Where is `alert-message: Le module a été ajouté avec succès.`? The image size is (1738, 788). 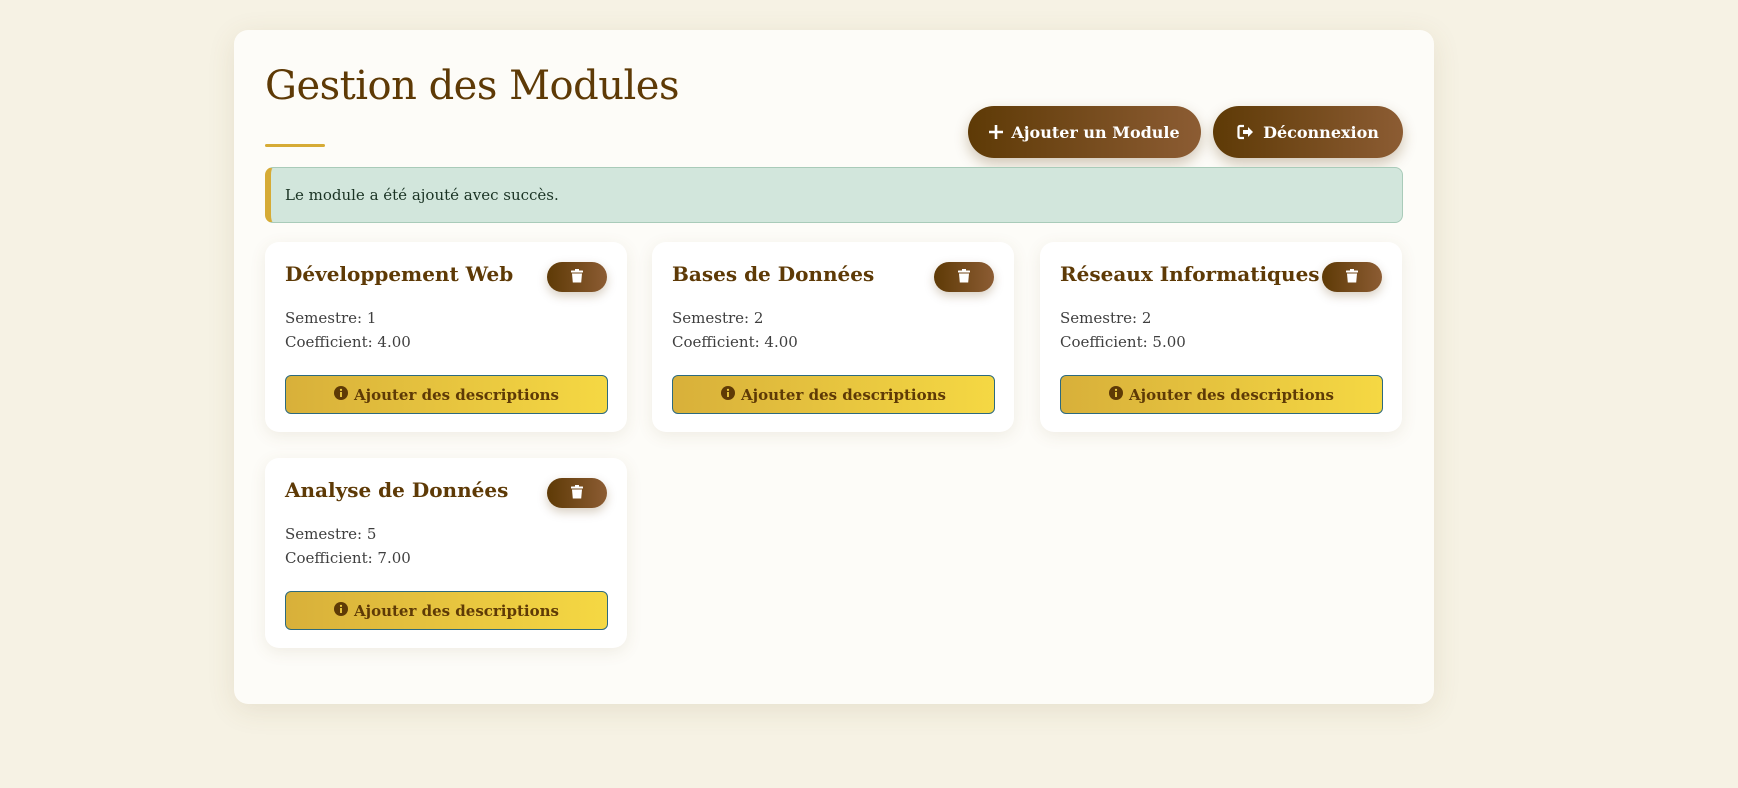 alert-message: Le module a été ajouté avec succès. is located at coordinates (422, 195).